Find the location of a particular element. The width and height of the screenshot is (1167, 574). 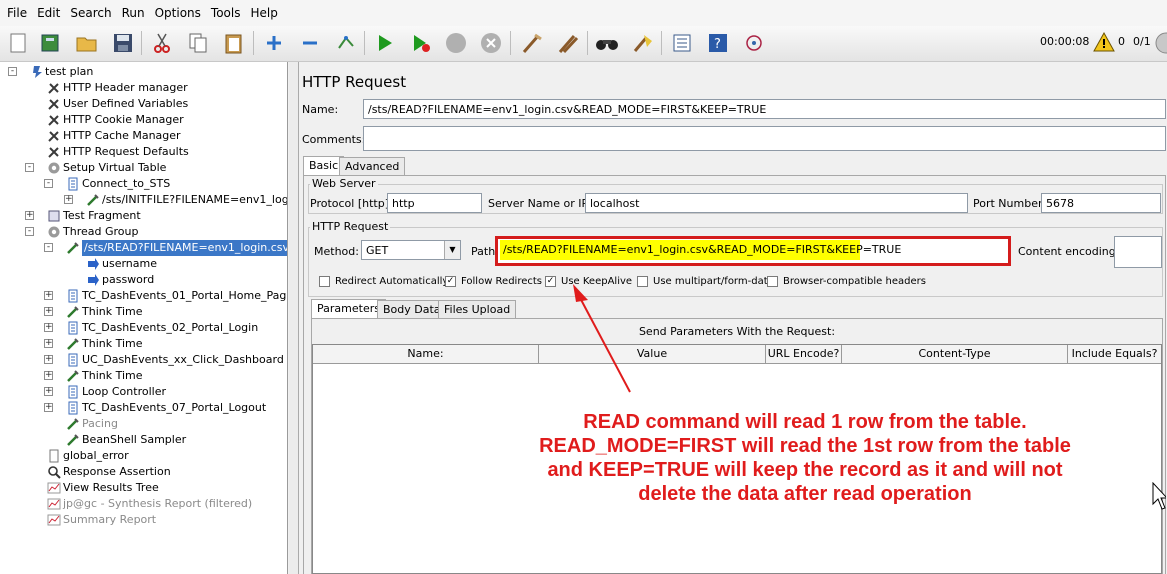

reset-search-icon is located at coordinates (643, 43).